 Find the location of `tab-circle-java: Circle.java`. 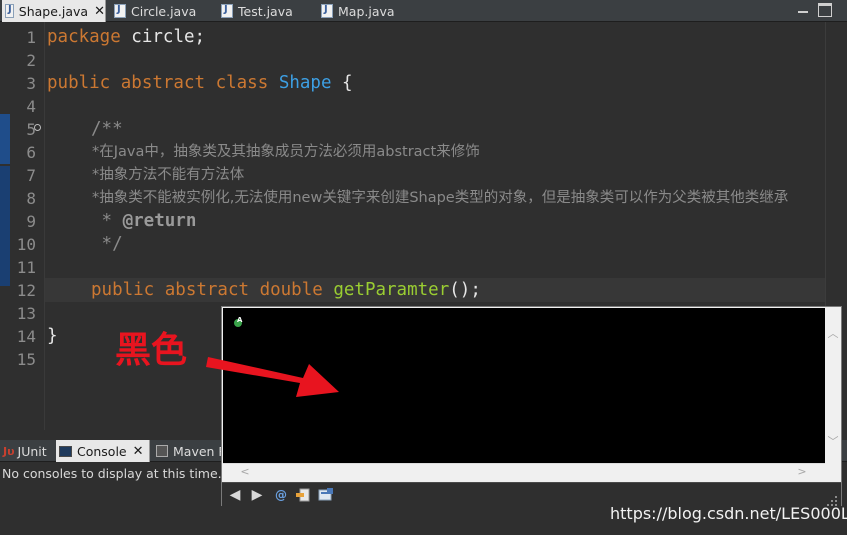

tab-circle-java: Circle.java is located at coordinates (155, 11).